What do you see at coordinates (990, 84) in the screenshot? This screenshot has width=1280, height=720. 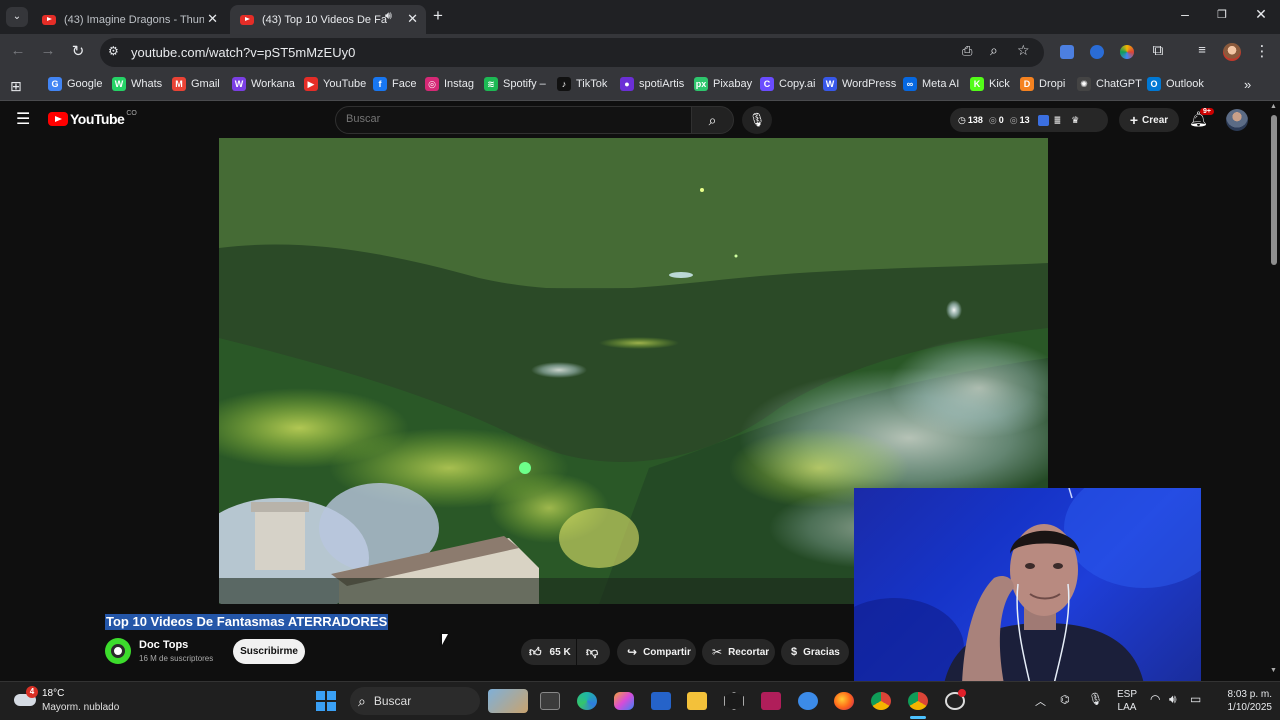 I see `bookmark-item: K Kick` at bounding box center [990, 84].